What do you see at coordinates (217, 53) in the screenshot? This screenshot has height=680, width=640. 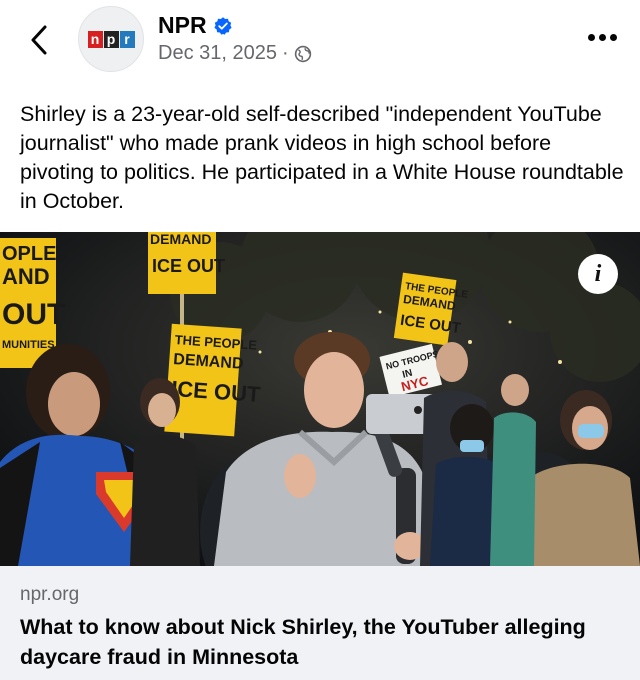 I see `post-date: Dec 31, 2025` at bounding box center [217, 53].